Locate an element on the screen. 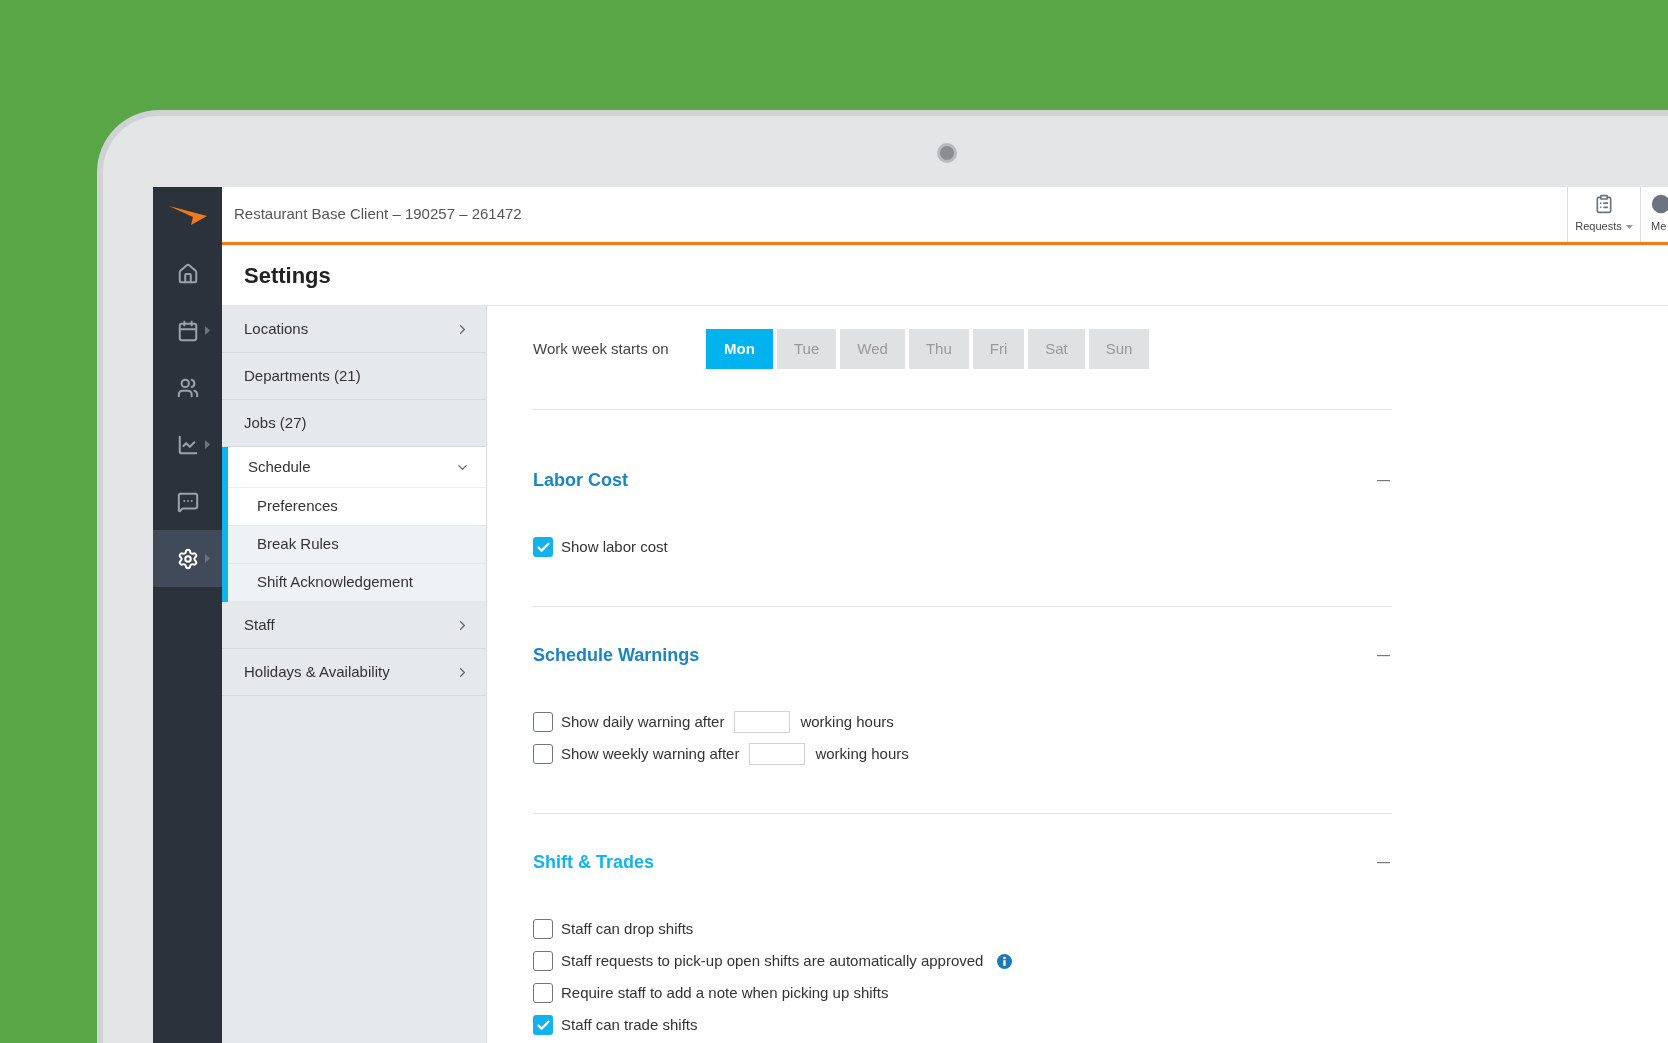 This screenshot has height=1043, width=1668. calendar-icon is located at coordinates (187, 330).